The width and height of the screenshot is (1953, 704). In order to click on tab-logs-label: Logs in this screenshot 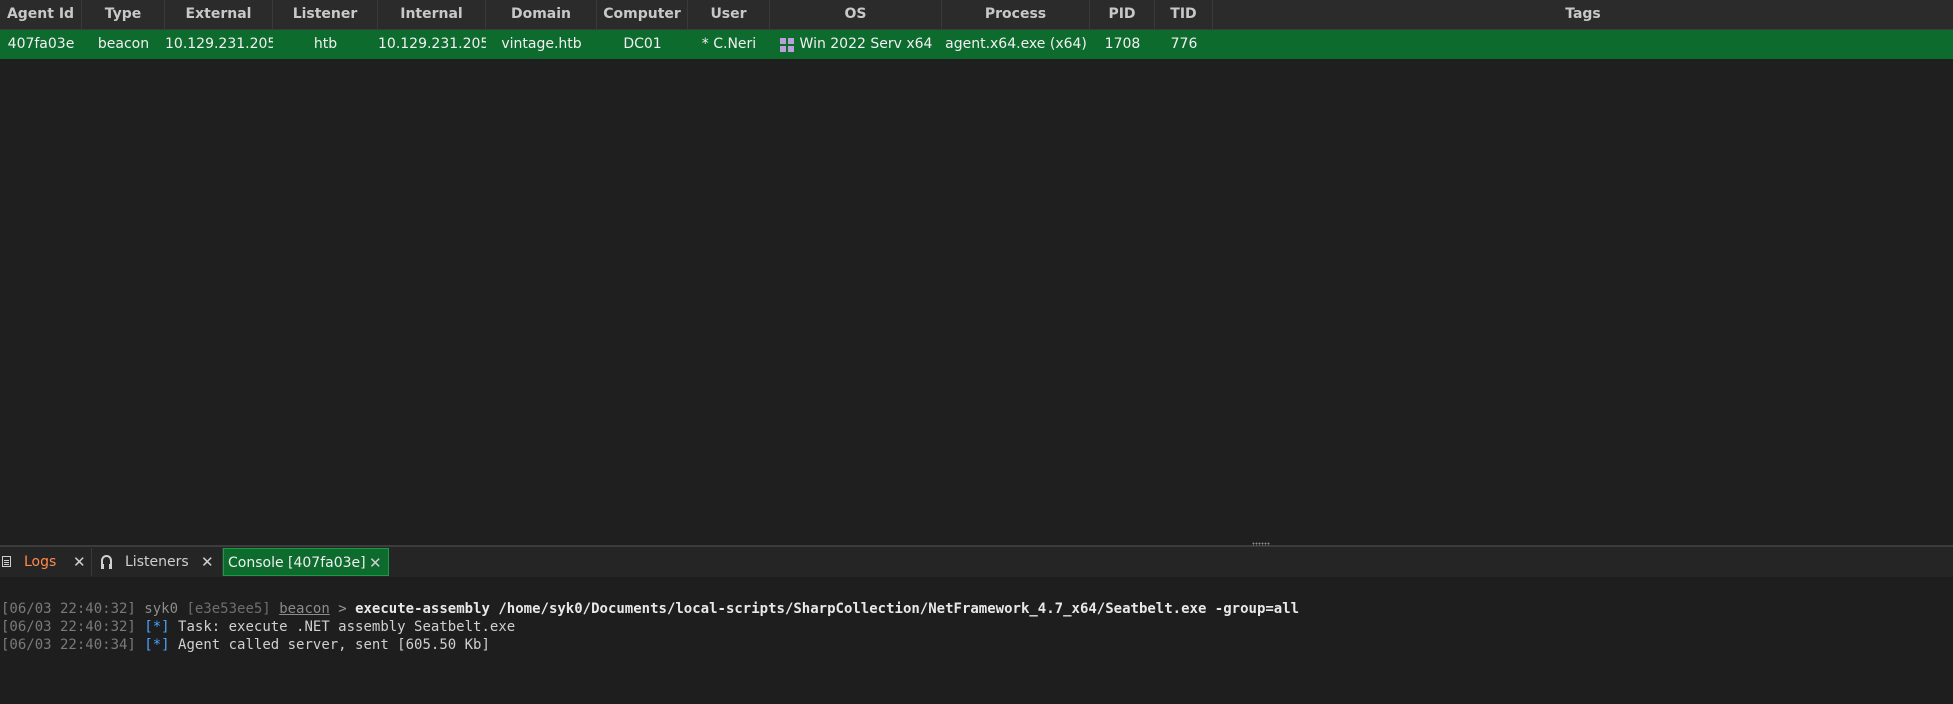, I will do `click(40, 562)`.